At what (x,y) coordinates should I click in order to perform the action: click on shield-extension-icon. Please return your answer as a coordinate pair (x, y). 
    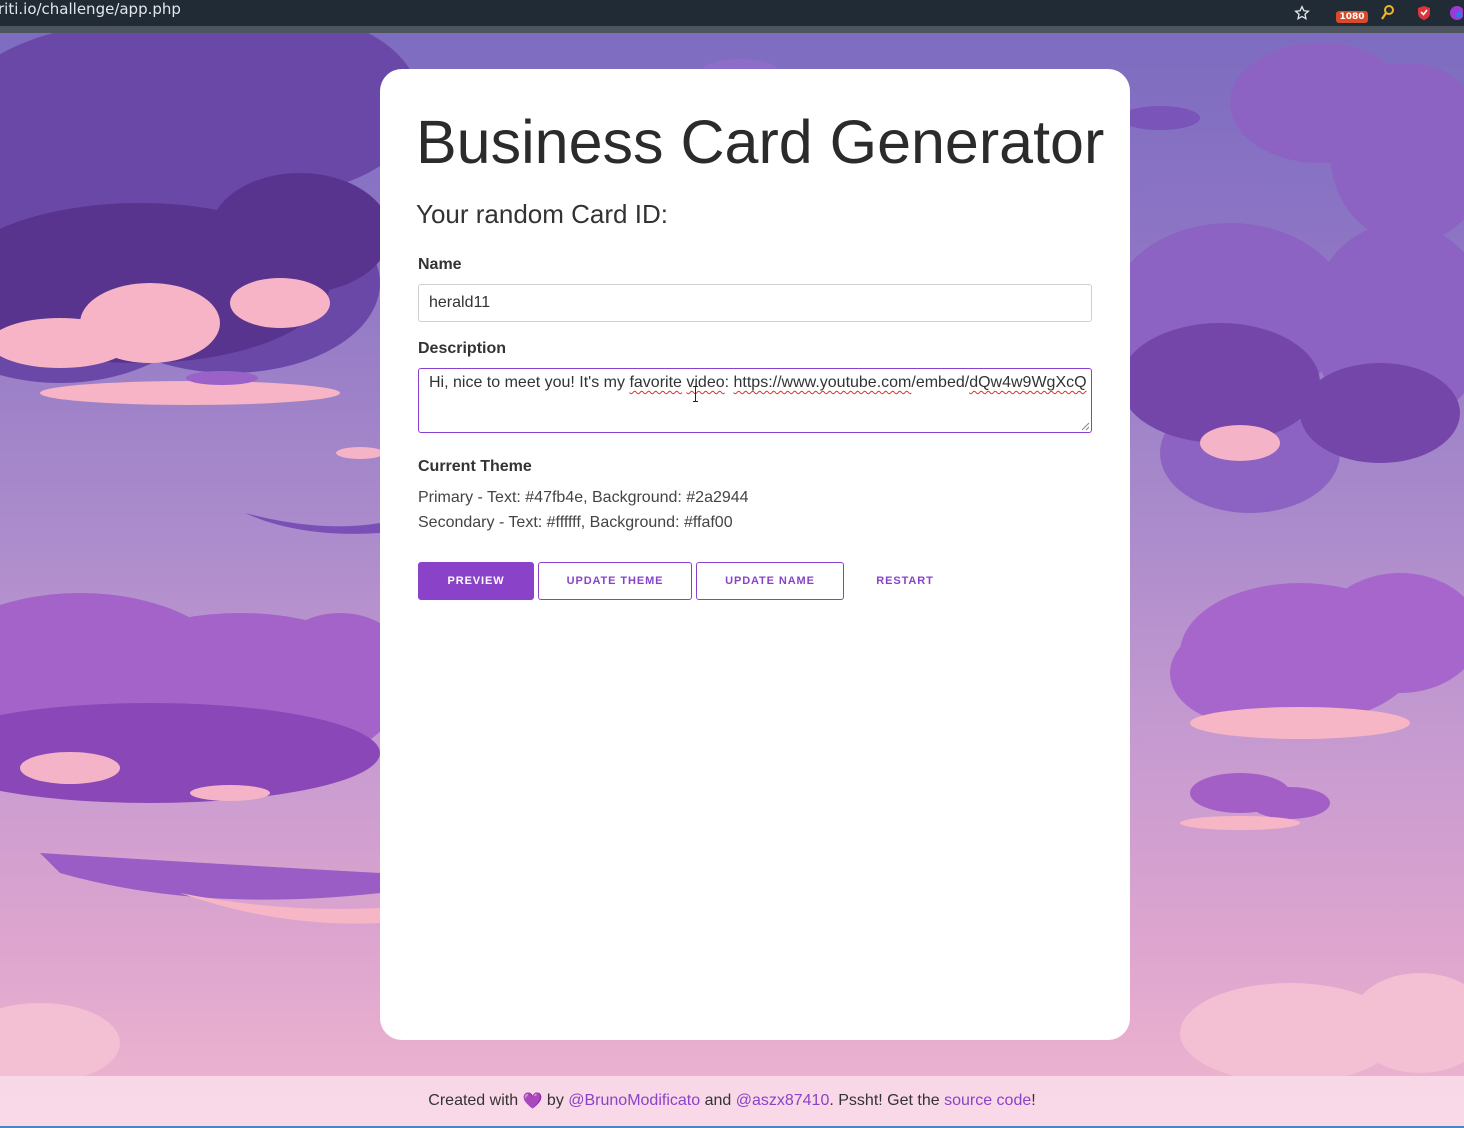
    Looking at the image, I should click on (1424, 13).